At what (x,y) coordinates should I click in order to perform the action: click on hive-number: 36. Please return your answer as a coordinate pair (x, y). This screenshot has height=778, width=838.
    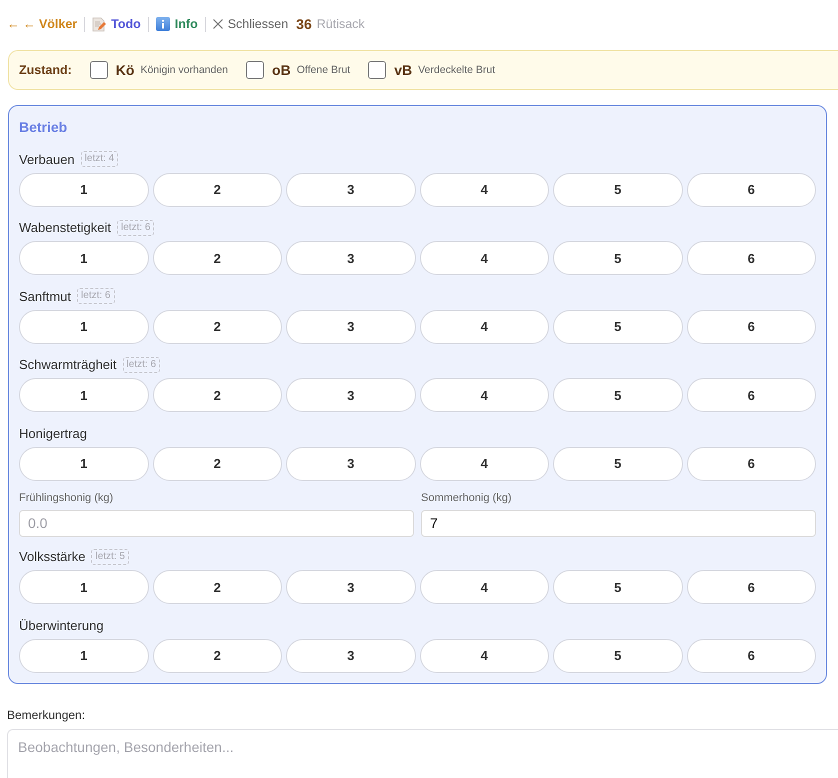
    Looking at the image, I should click on (304, 24).